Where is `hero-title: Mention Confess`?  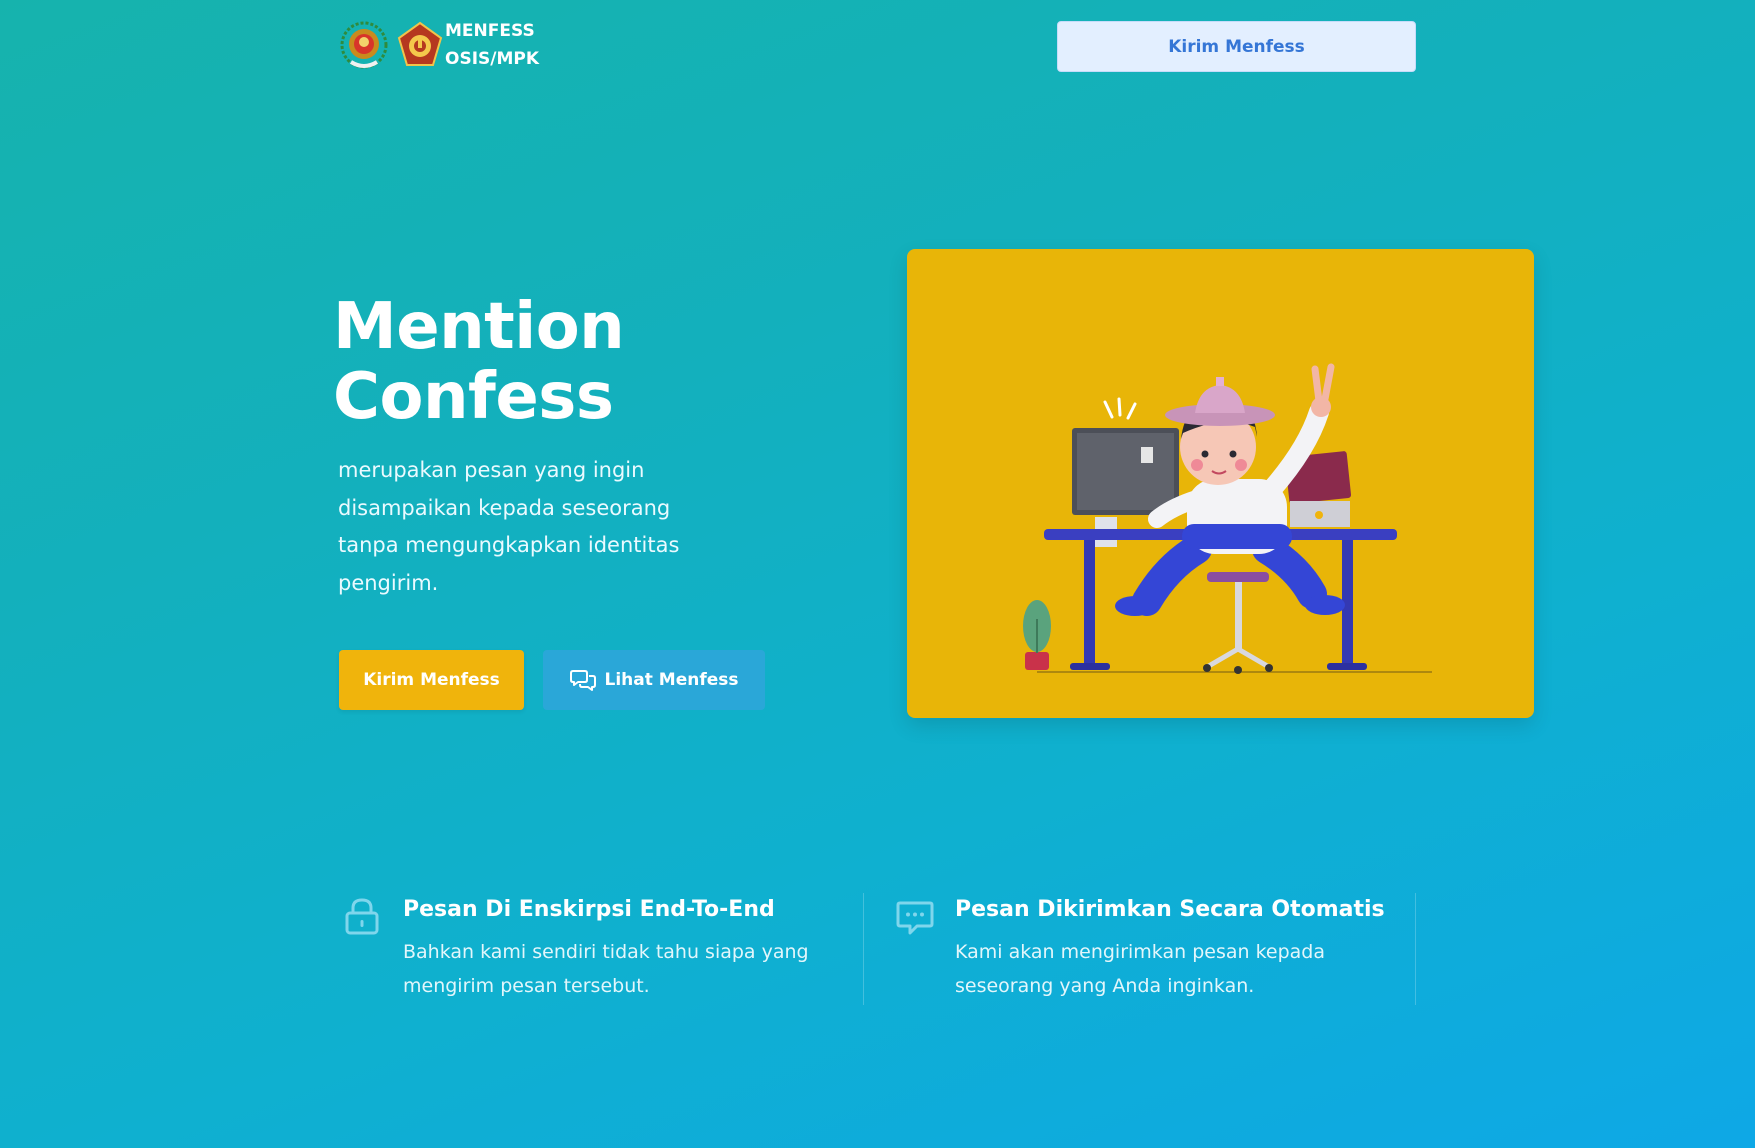 hero-title: Mention Confess is located at coordinates (563, 362).